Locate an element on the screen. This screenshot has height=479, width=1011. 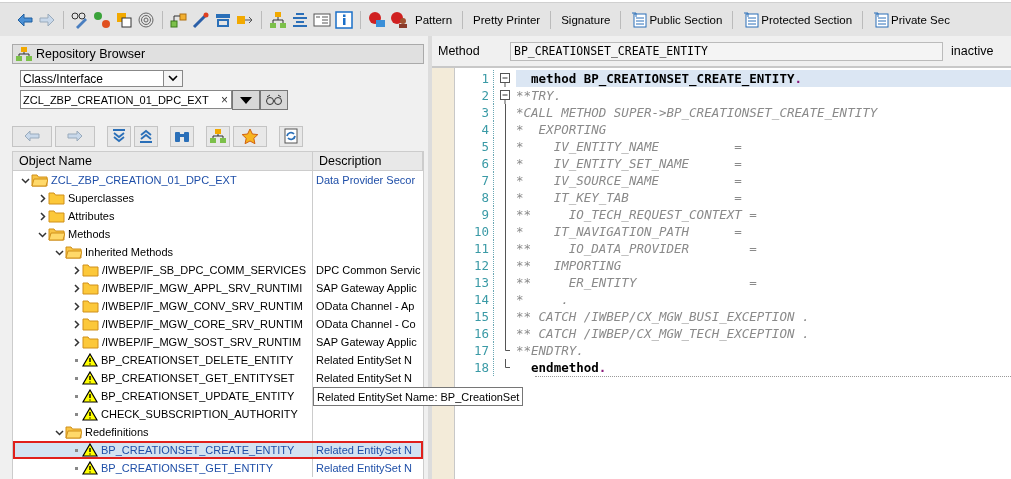
node-description: OData Channel - Co is located at coordinates (365, 324).